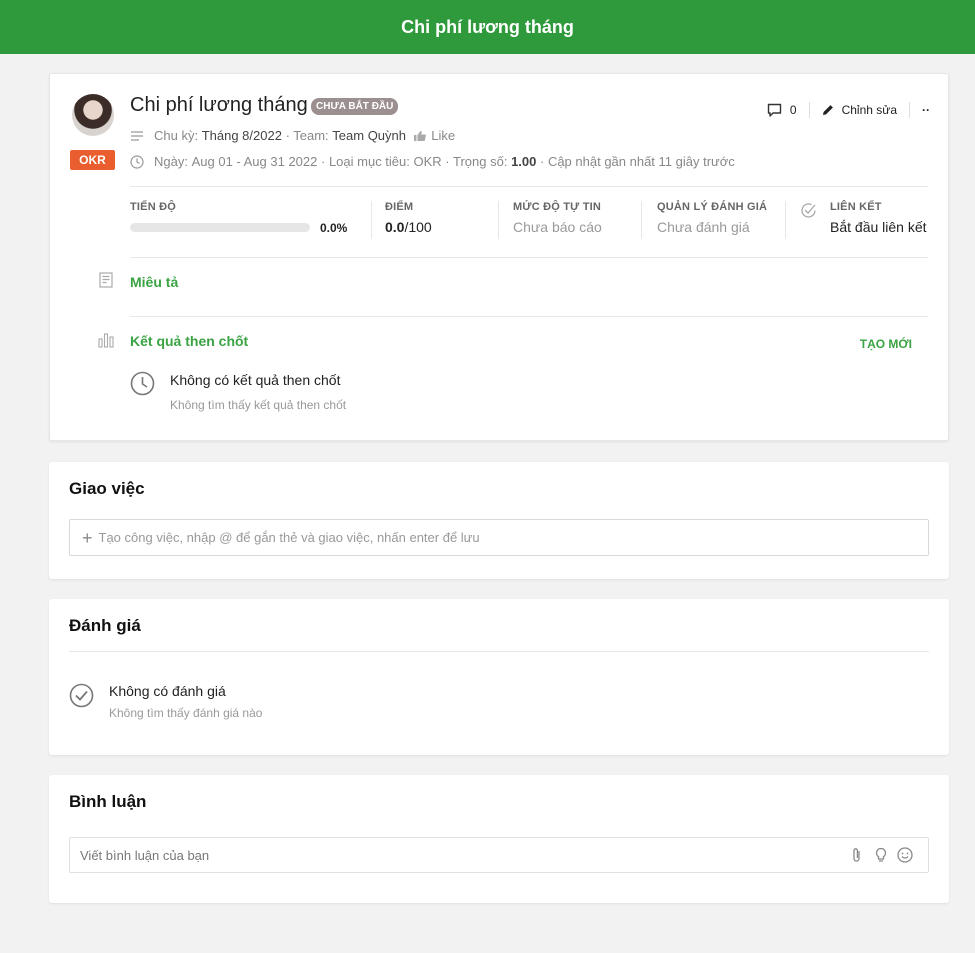  I want to click on confidence-label: MỨC ĐỘ TỰ TIN, so click(557, 207).